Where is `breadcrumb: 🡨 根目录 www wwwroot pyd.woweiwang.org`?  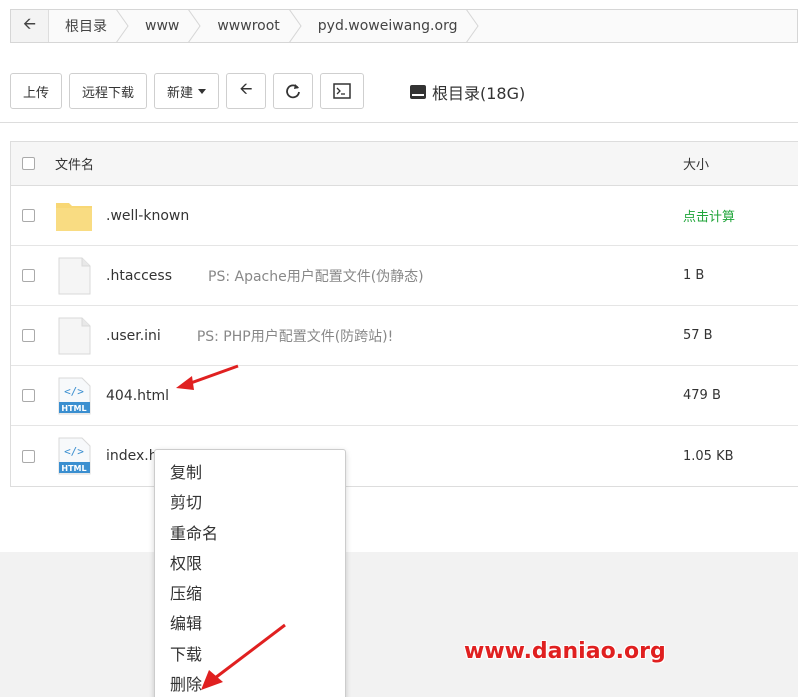
breadcrumb: 🡨 根目录 www wwwroot pyd.woweiwang.org is located at coordinates (404, 26).